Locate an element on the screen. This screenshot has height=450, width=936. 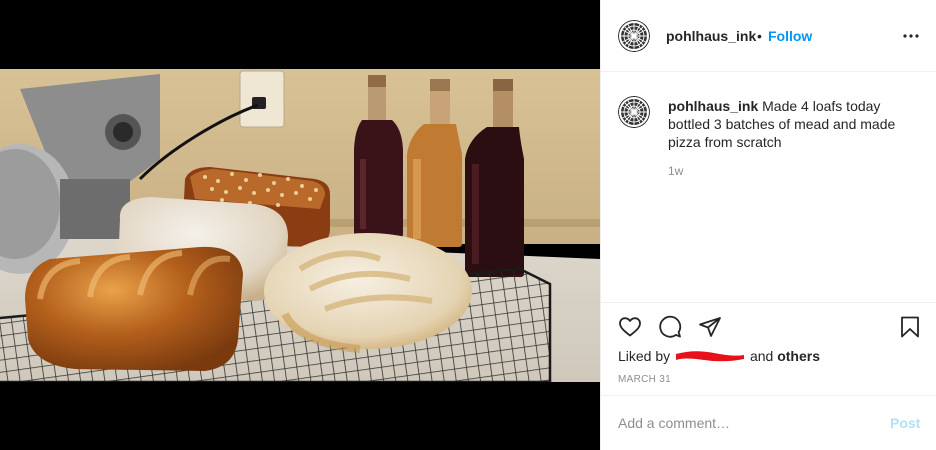
liked-by-prefix: Liked by is located at coordinates (644, 356).